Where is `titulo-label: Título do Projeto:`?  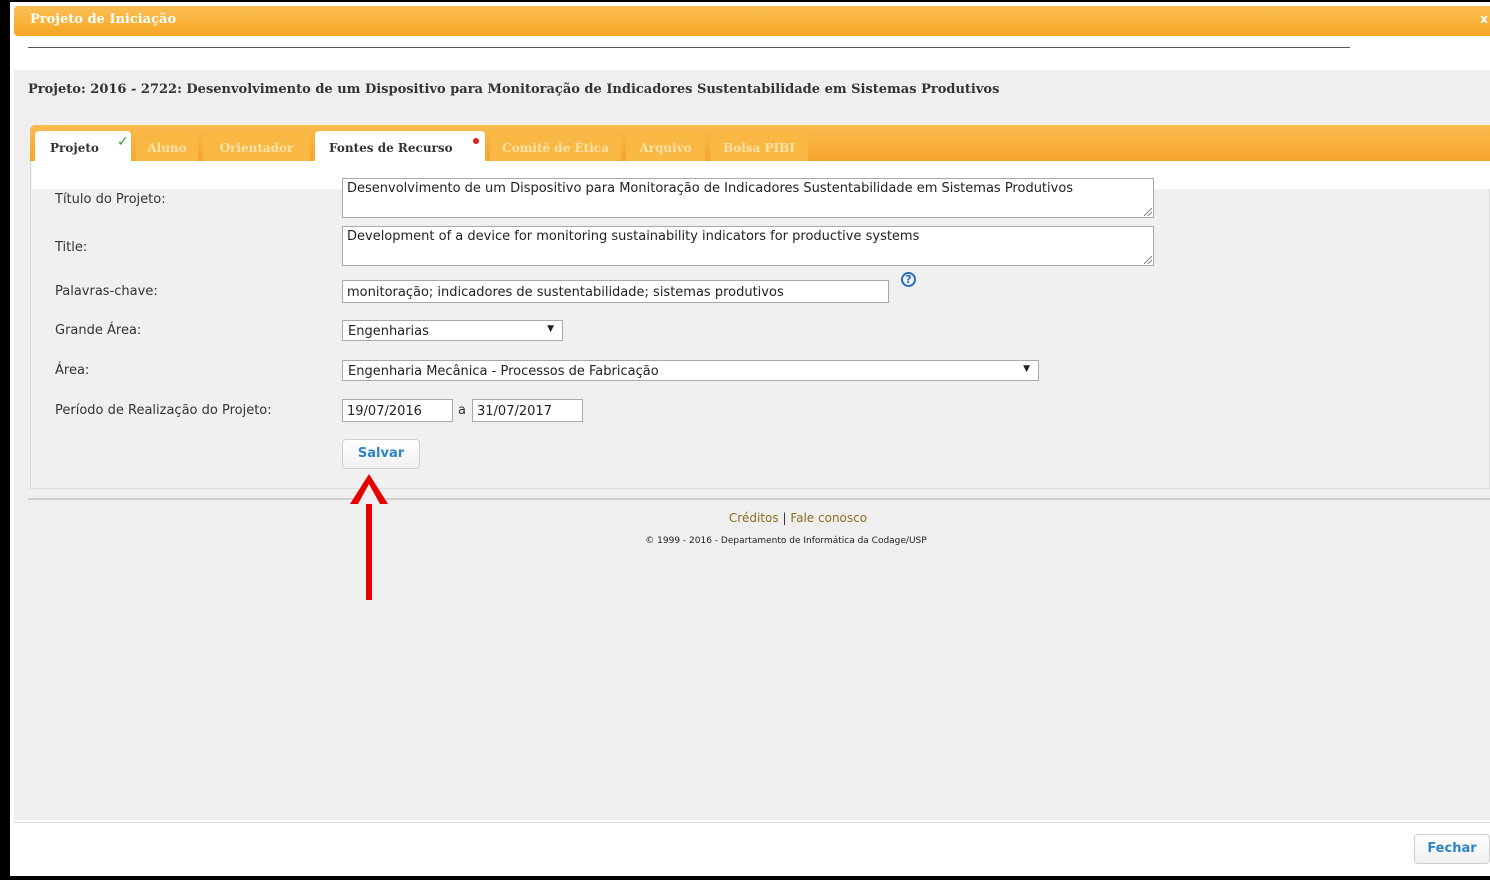 titulo-label: Título do Projeto: is located at coordinates (110, 199).